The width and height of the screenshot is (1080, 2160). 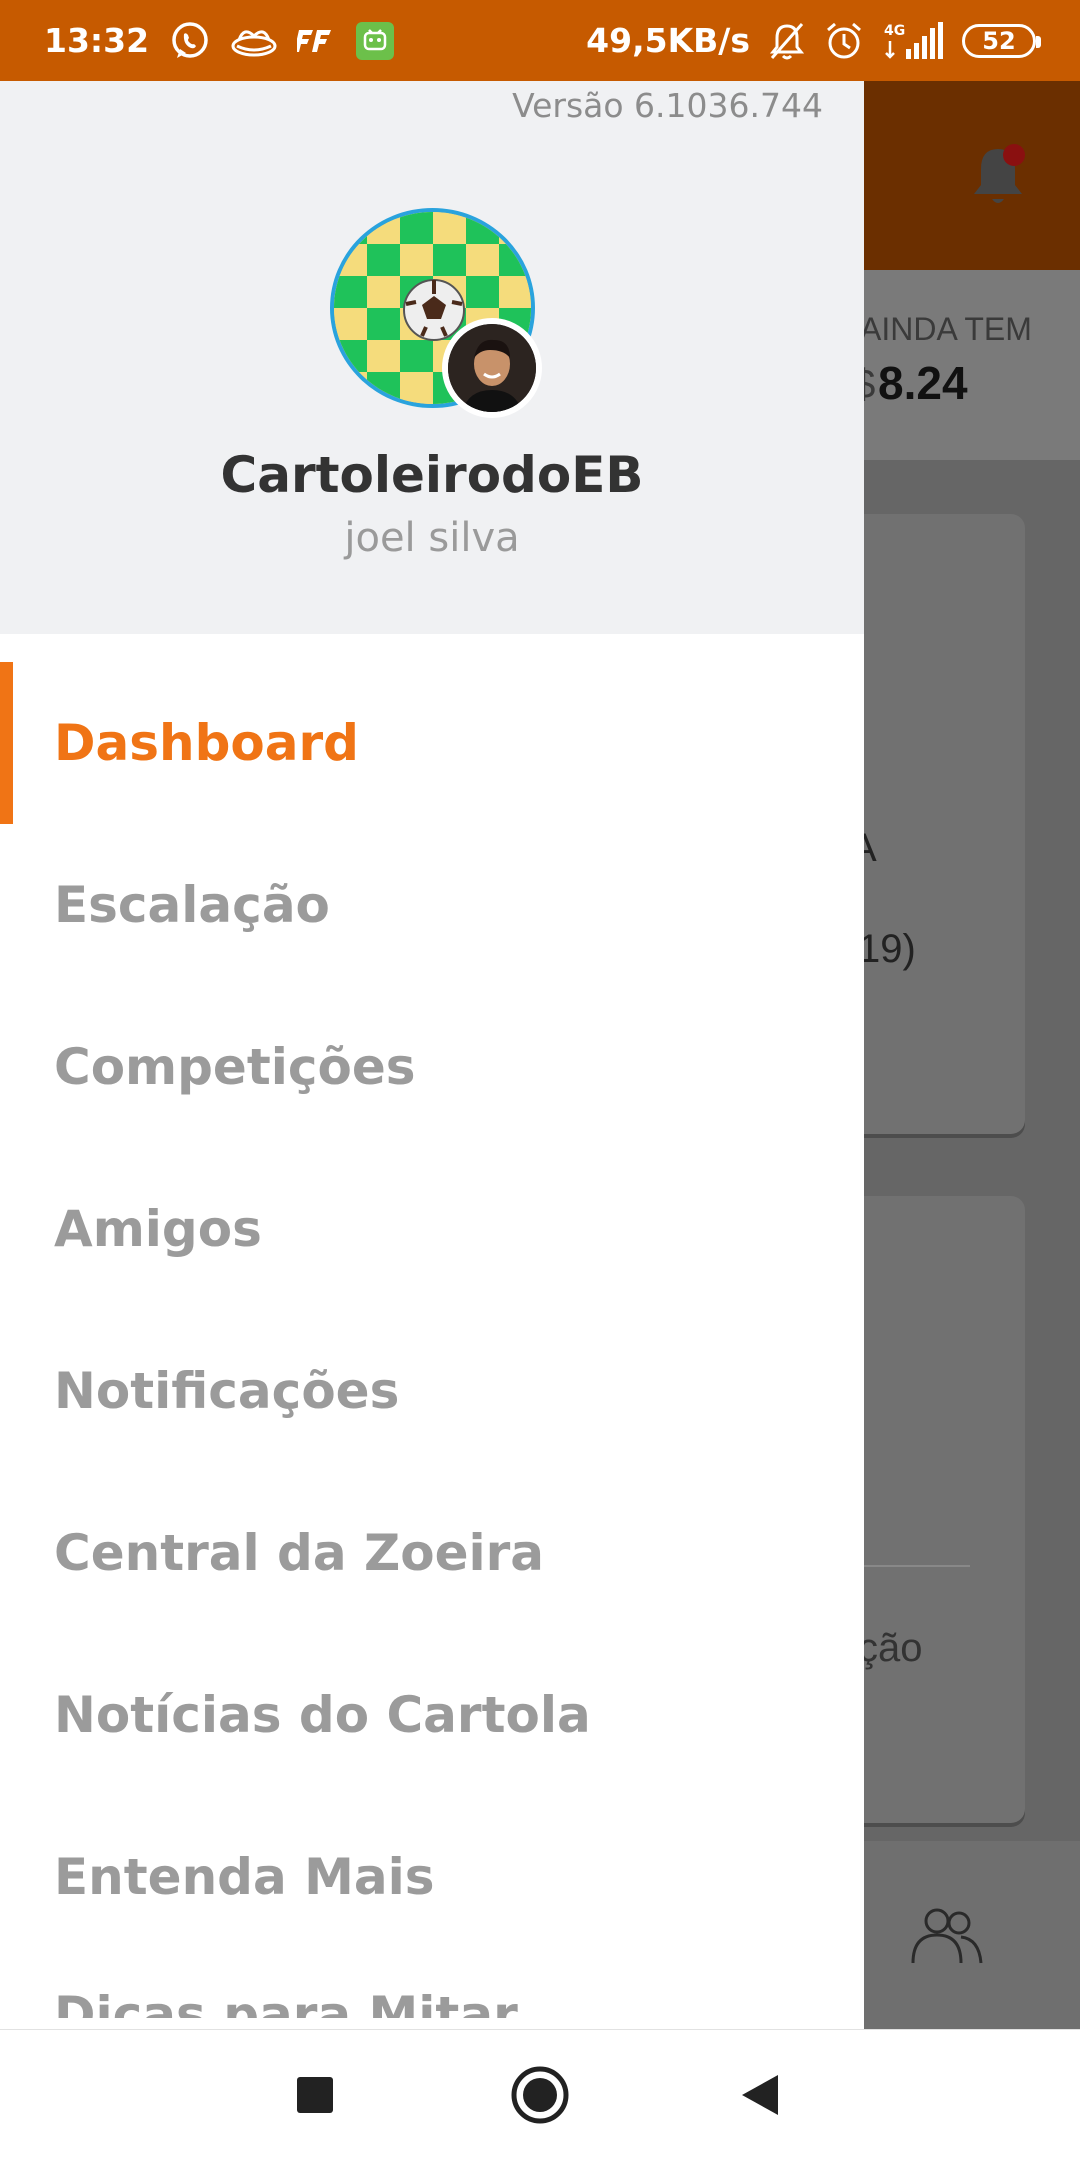 I want to click on menu-item-label: Notificações, so click(x=227, y=1391).